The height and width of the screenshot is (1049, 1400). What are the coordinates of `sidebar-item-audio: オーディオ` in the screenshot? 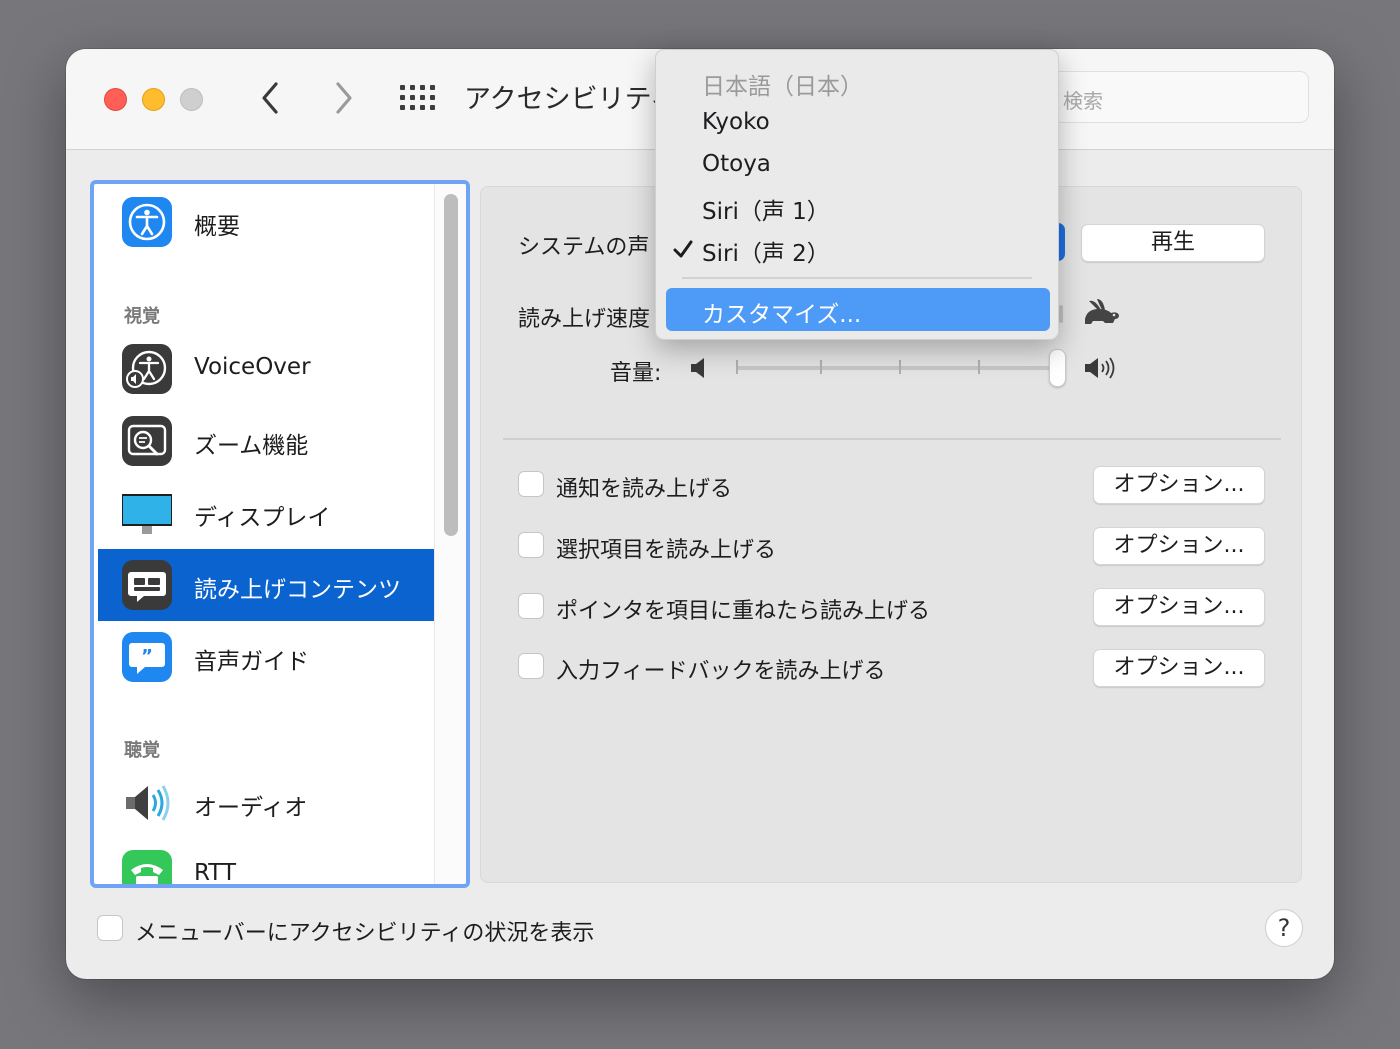 It's located at (266, 803).